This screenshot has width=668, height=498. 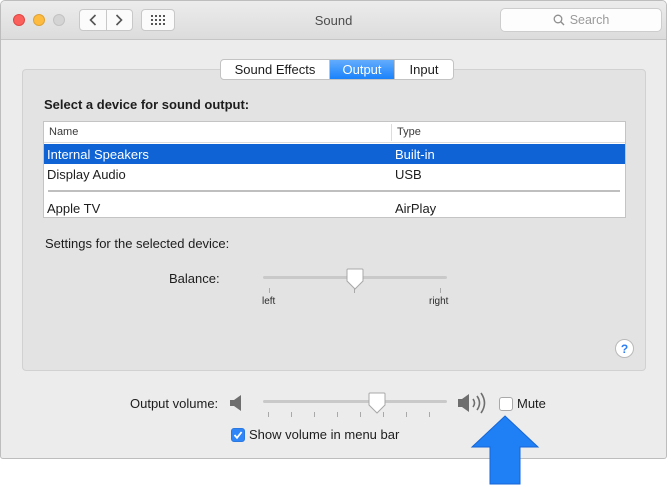 What do you see at coordinates (174, 403) in the screenshot?
I see `output-volume-label: Output volume:` at bounding box center [174, 403].